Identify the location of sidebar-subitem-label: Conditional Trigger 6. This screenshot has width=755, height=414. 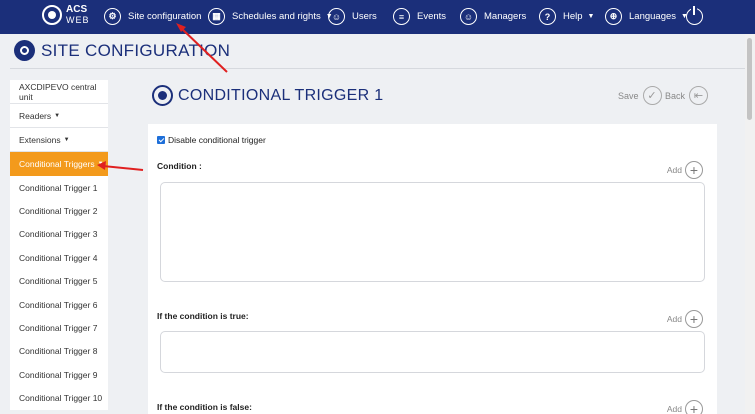
(58, 304).